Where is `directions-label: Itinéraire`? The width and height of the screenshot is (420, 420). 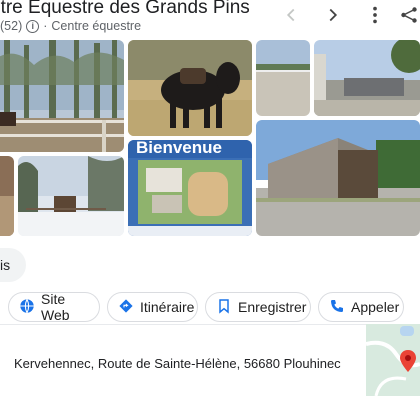
directions-label: Itinéraire is located at coordinates (167, 307).